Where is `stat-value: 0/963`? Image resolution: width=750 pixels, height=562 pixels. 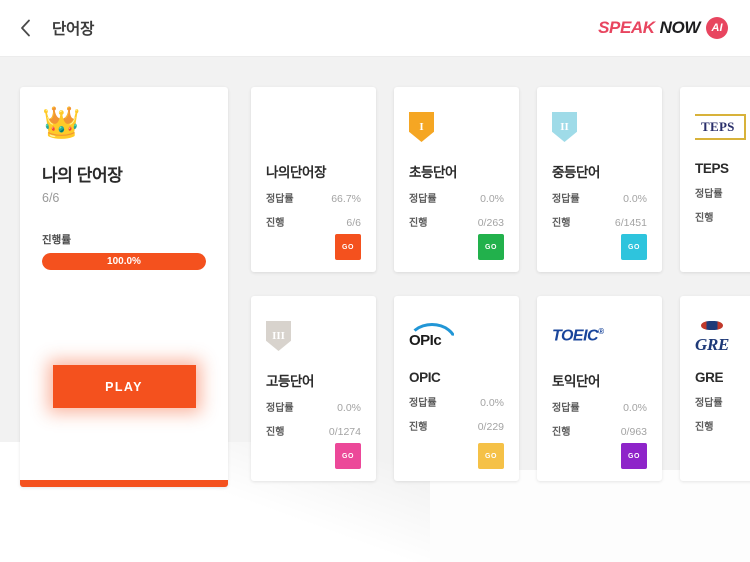
stat-value: 0/963 is located at coordinates (633, 432).